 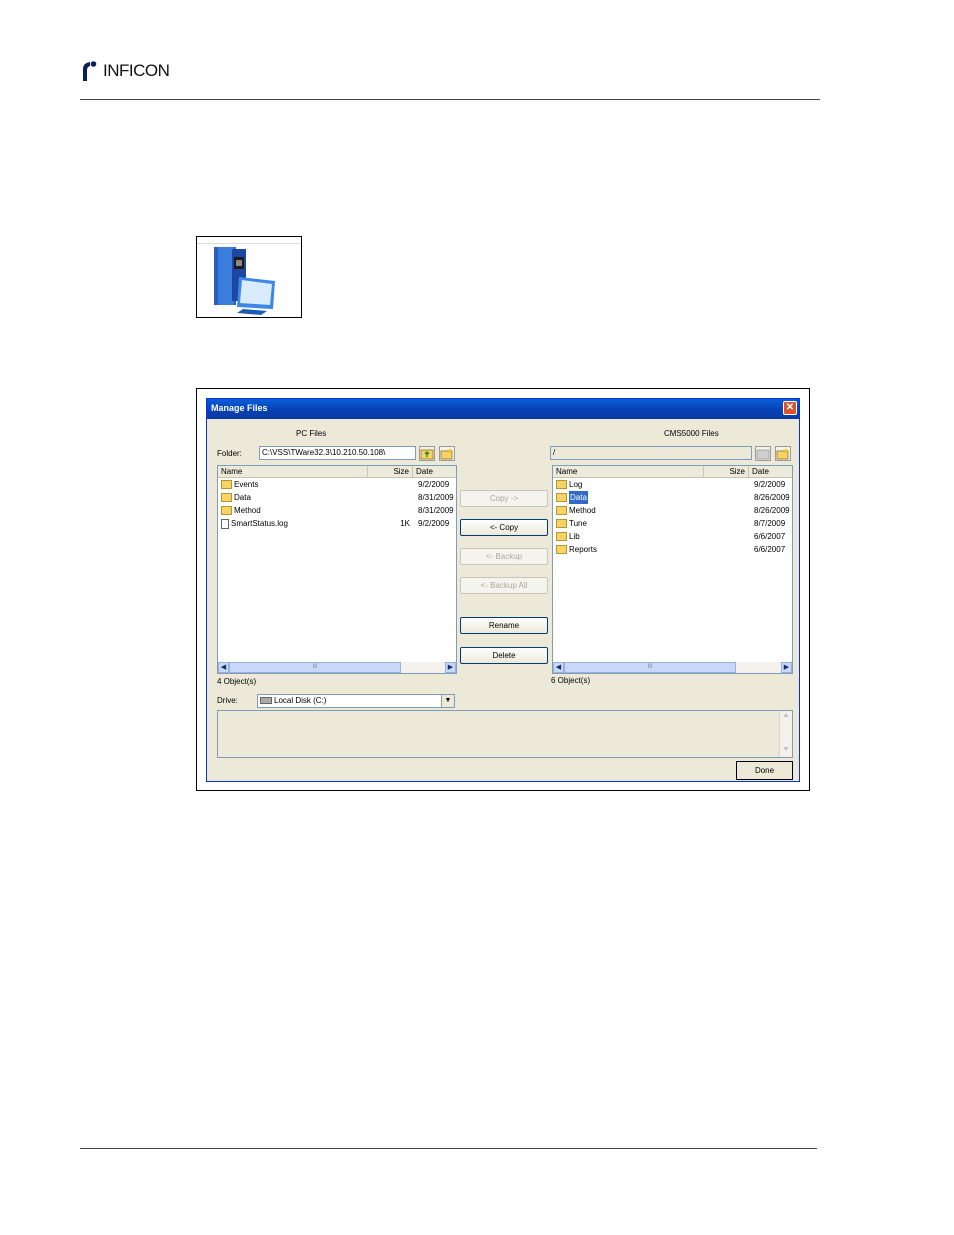 I want to click on cms-connect-icon-figure, so click(x=249, y=277).